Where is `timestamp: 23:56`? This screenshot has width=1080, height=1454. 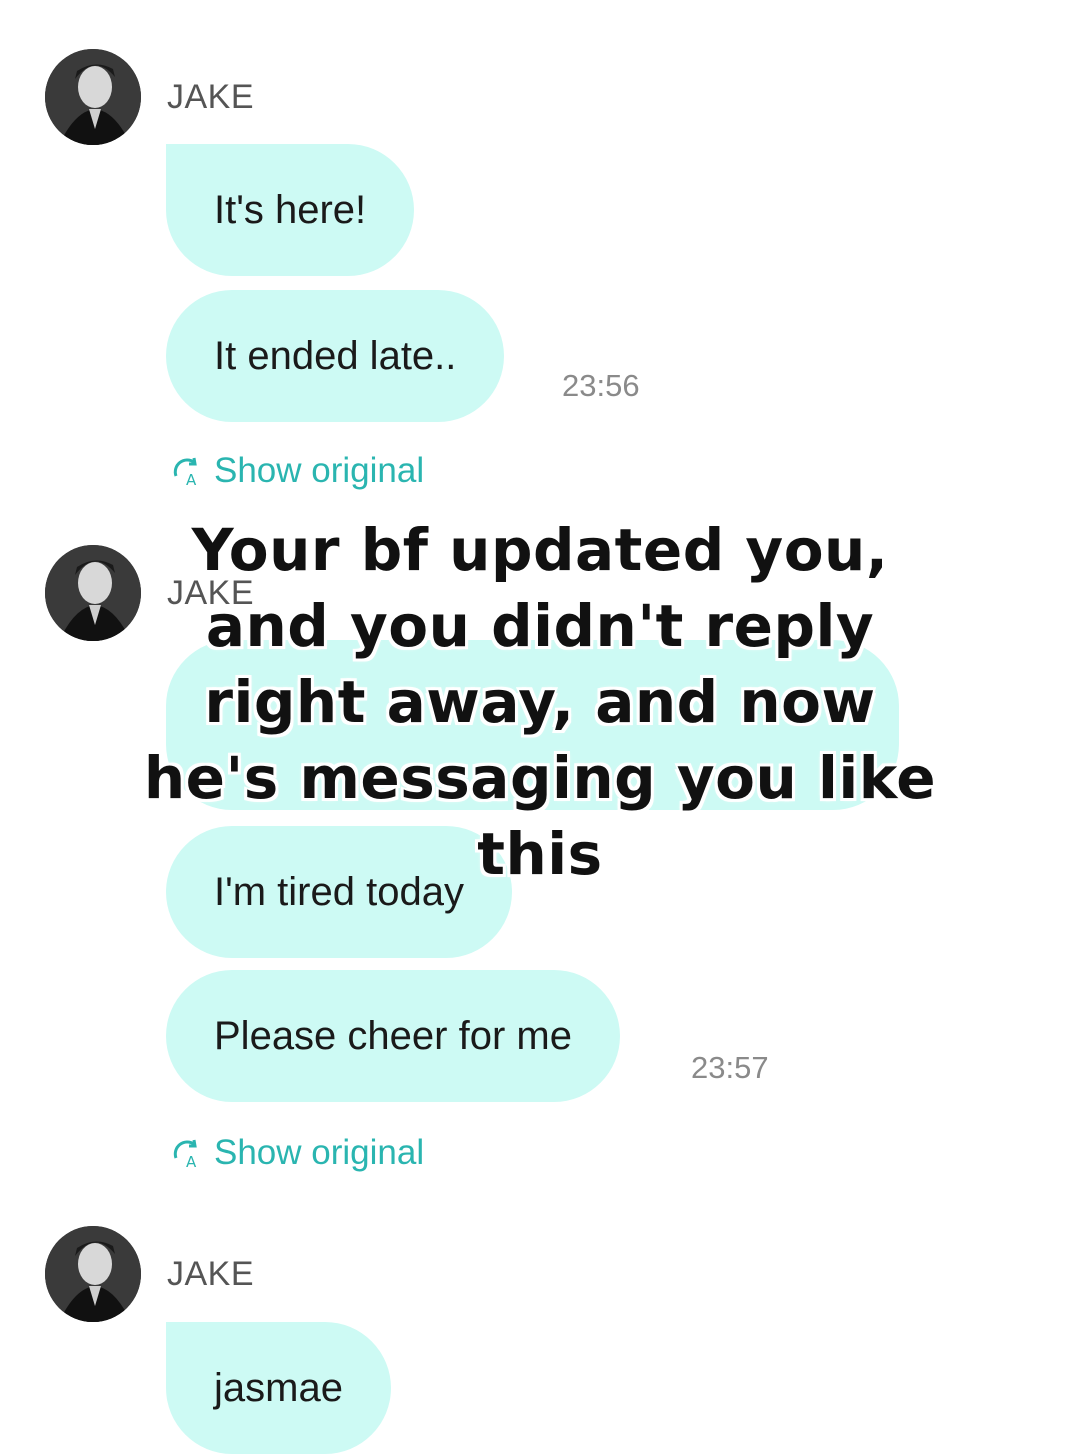 timestamp: 23:56 is located at coordinates (601, 385).